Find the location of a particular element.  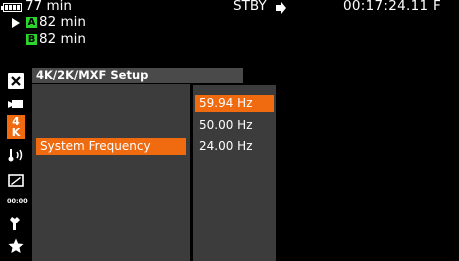

slot-b-badge: B is located at coordinates (31, 39).